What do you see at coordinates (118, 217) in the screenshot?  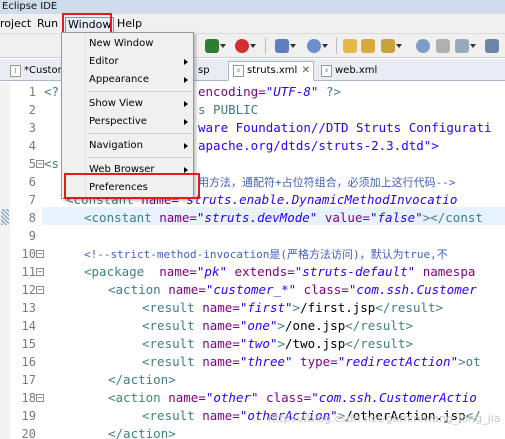 I see `code-token: <constant` at bounding box center [118, 217].